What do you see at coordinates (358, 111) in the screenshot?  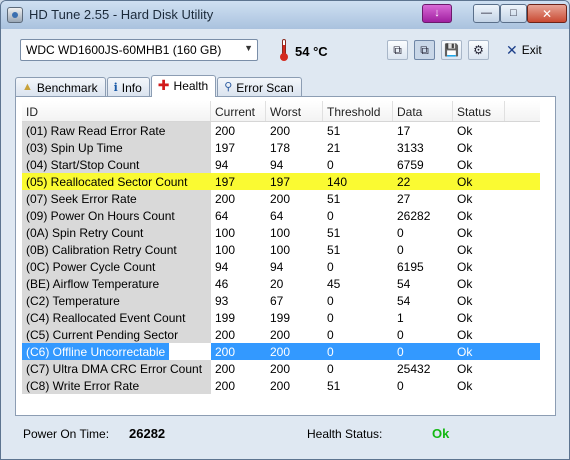 I see `column-header-threshold: Threshold` at bounding box center [358, 111].